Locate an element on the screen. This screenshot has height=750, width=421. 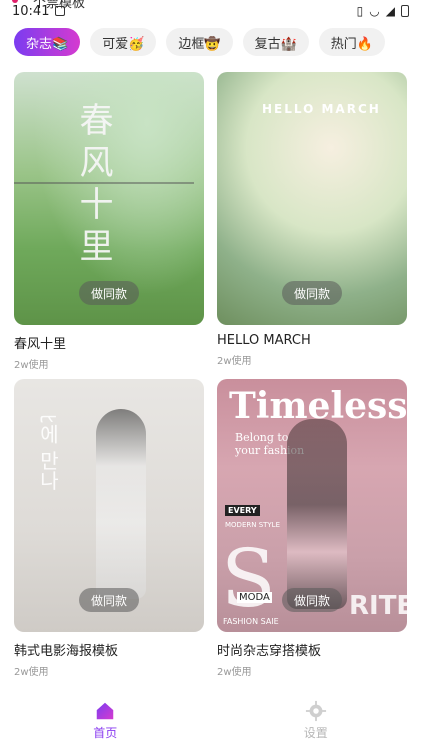
chip-magazine: 杂志📚 is located at coordinates (47, 42).